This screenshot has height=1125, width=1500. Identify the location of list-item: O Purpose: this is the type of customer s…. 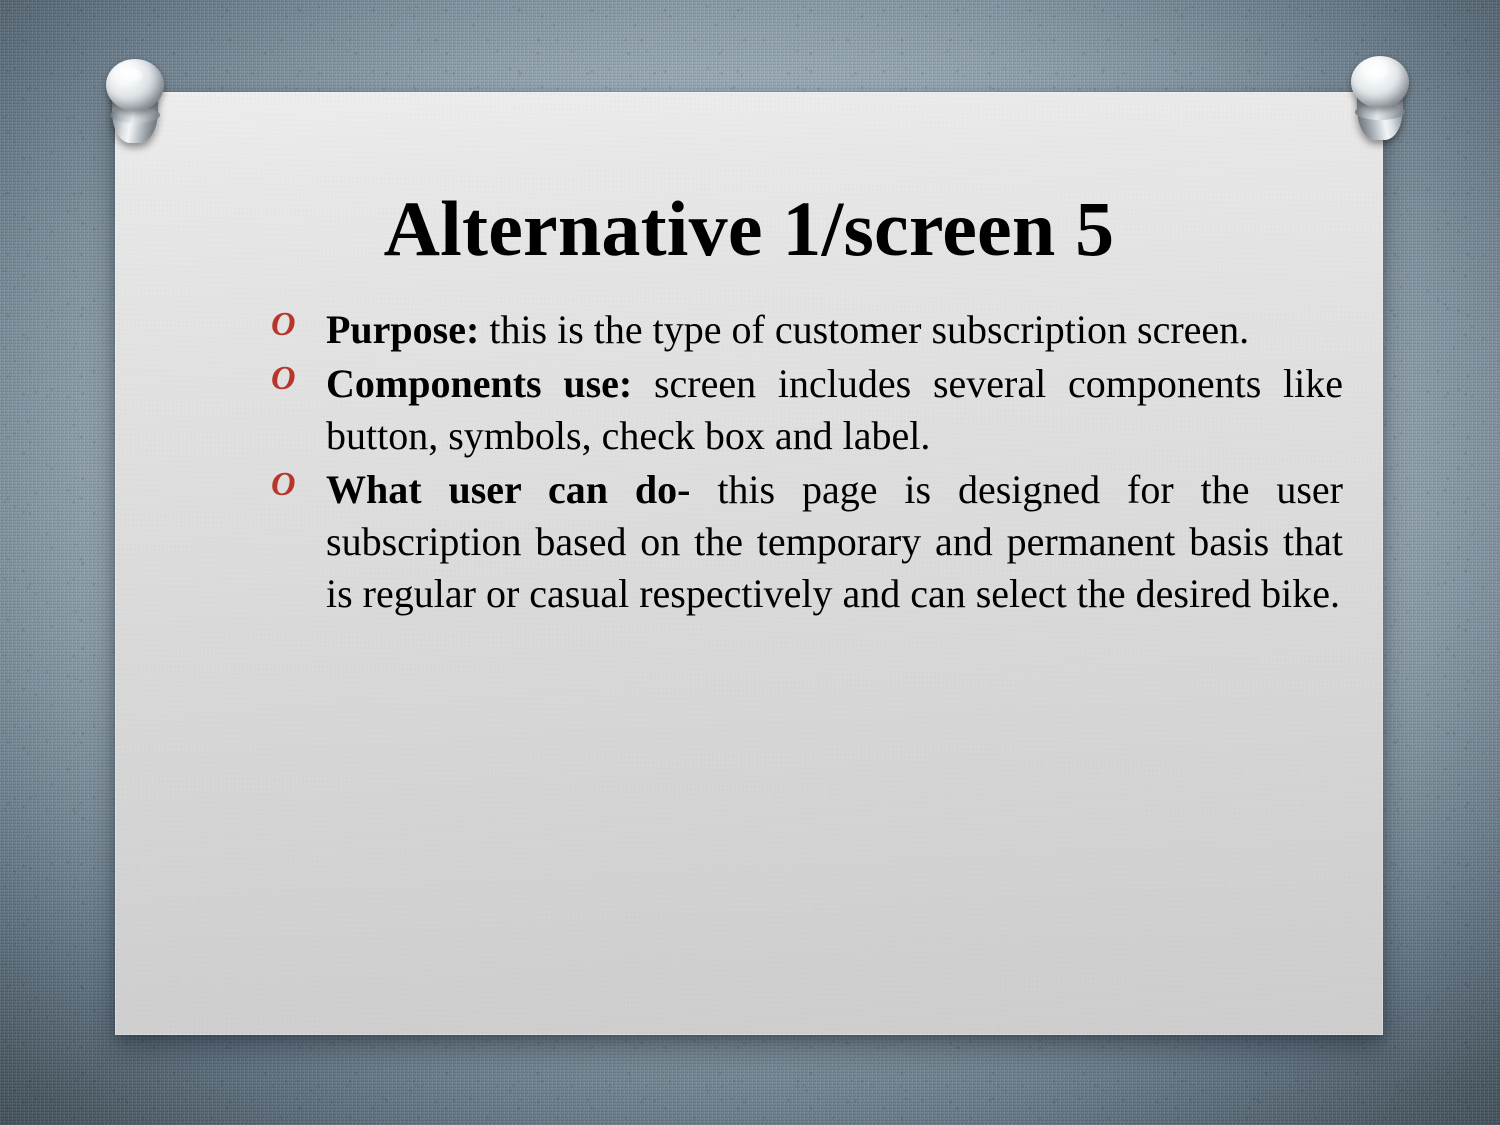
(804, 330).